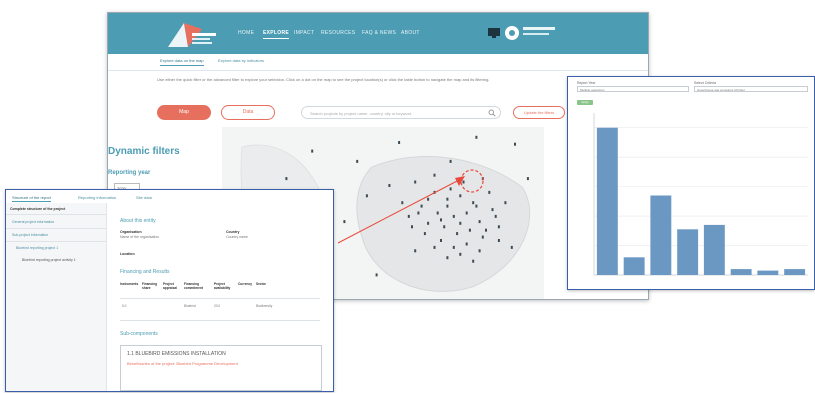 This screenshot has width=815, height=393. I want to click on nav-explore: EXPLORE, so click(276, 34).